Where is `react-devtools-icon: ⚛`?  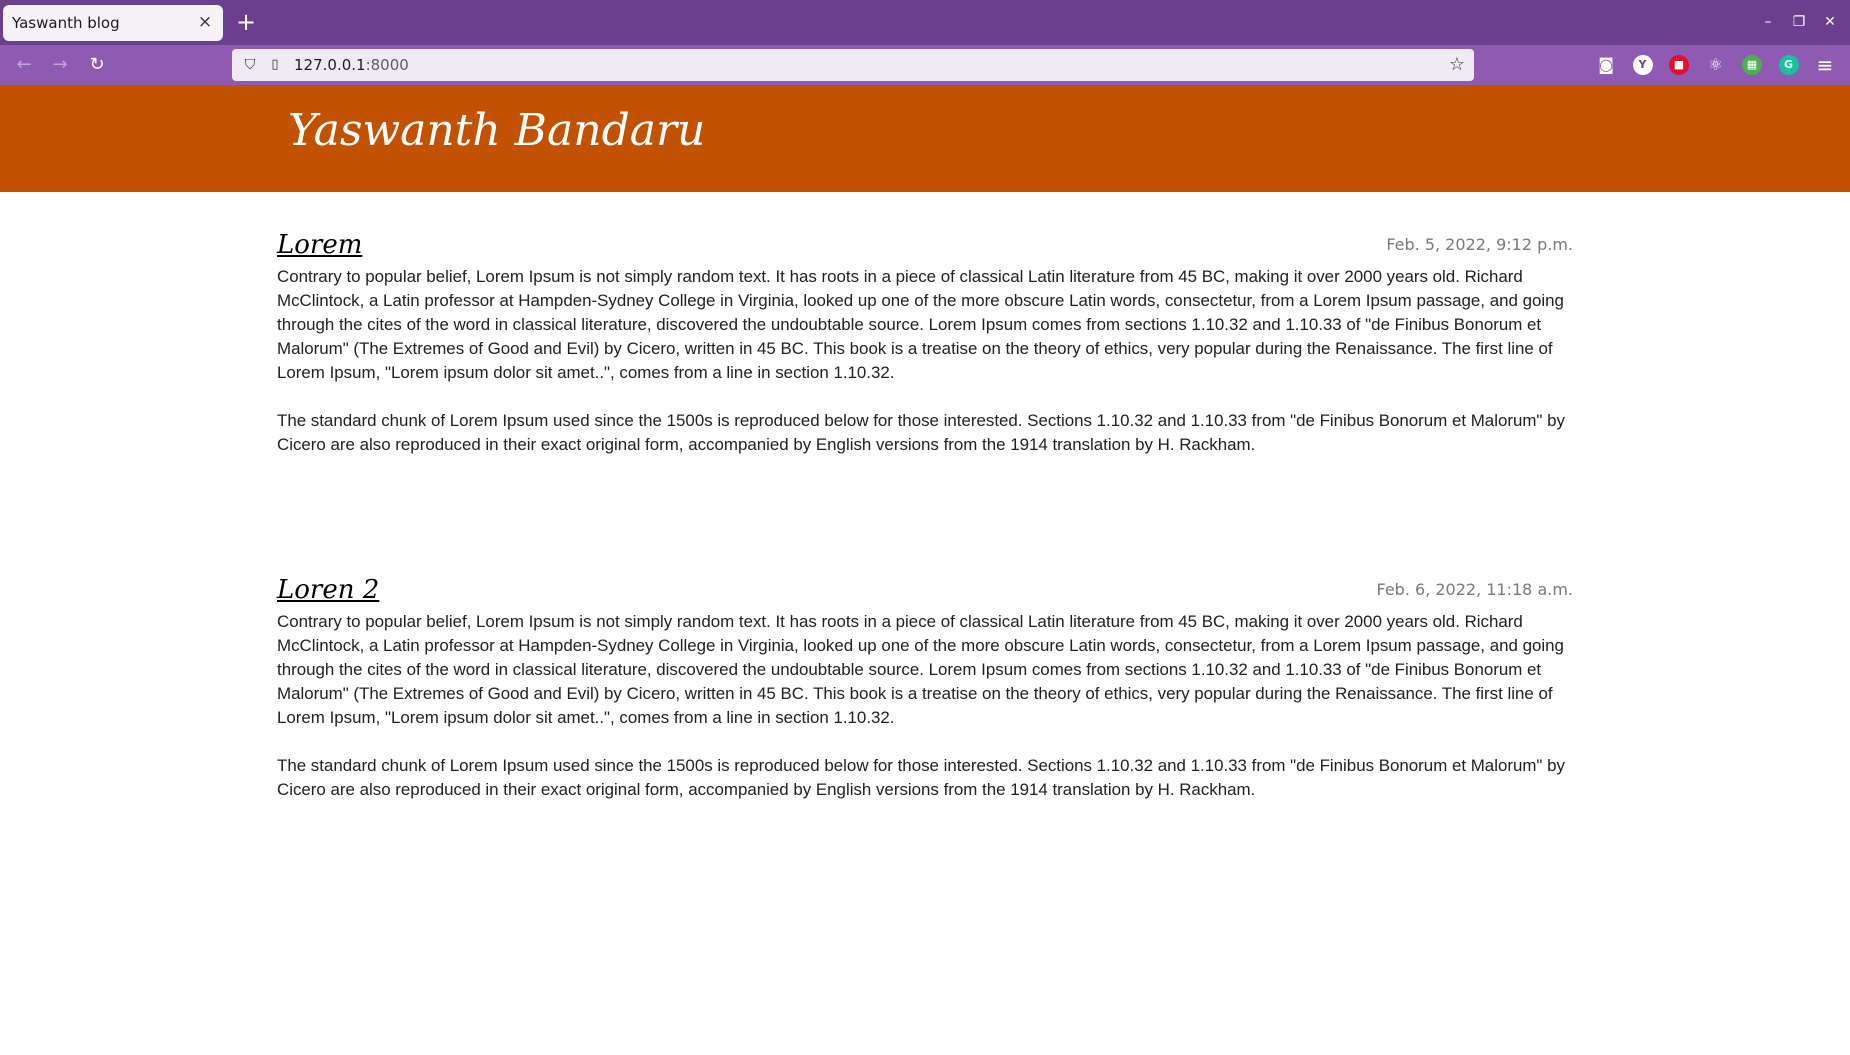
react-devtools-icon: ⚛ is located at coordinates (1716, 65).